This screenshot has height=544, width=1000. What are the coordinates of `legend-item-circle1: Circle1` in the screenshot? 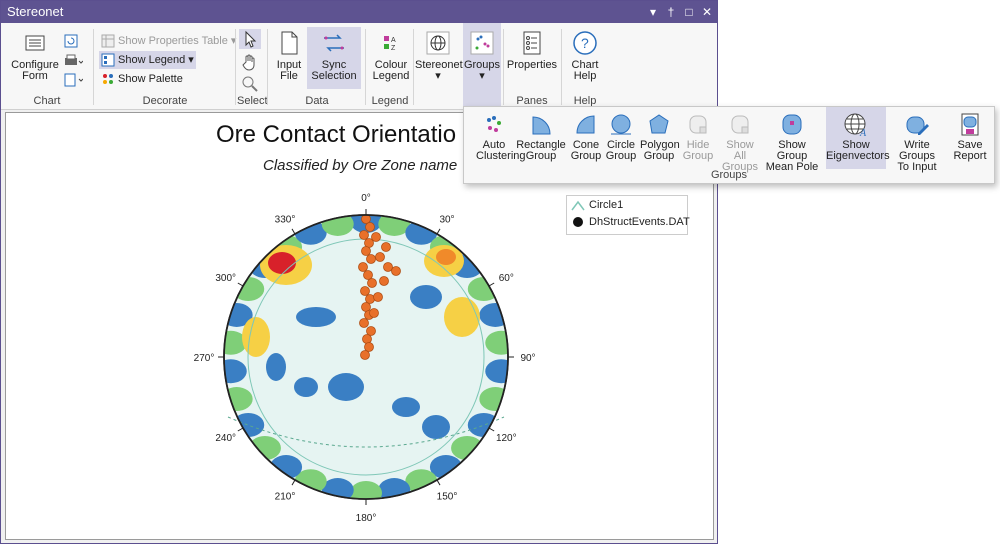 It's located at (597, 205).